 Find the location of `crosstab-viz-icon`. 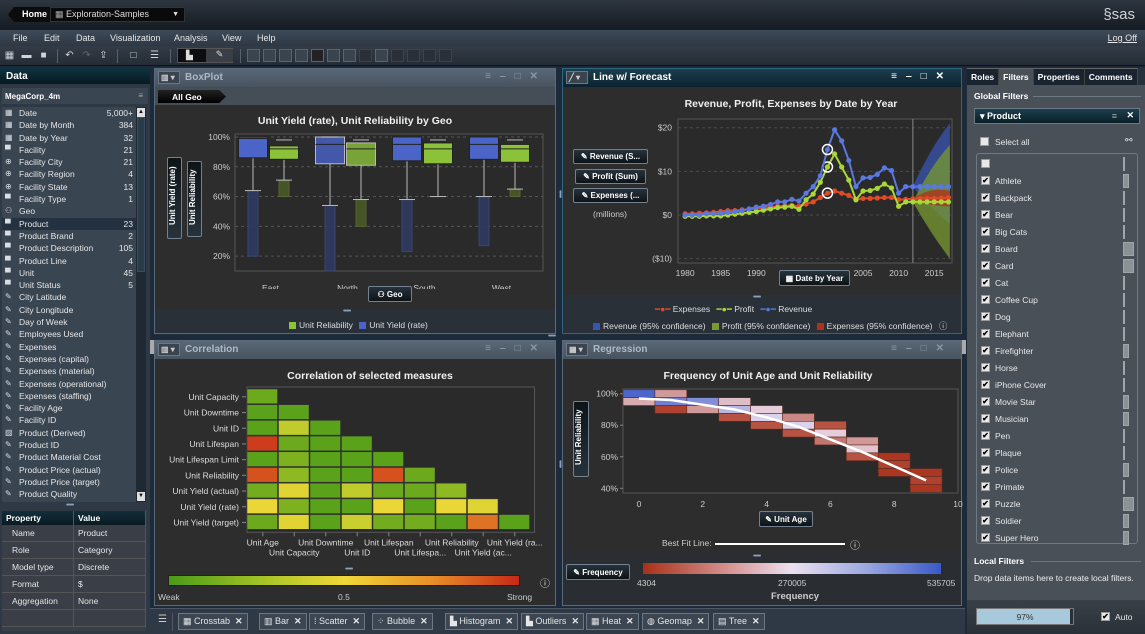

crosstab-viz-icon is located at coordinates (285, 55).